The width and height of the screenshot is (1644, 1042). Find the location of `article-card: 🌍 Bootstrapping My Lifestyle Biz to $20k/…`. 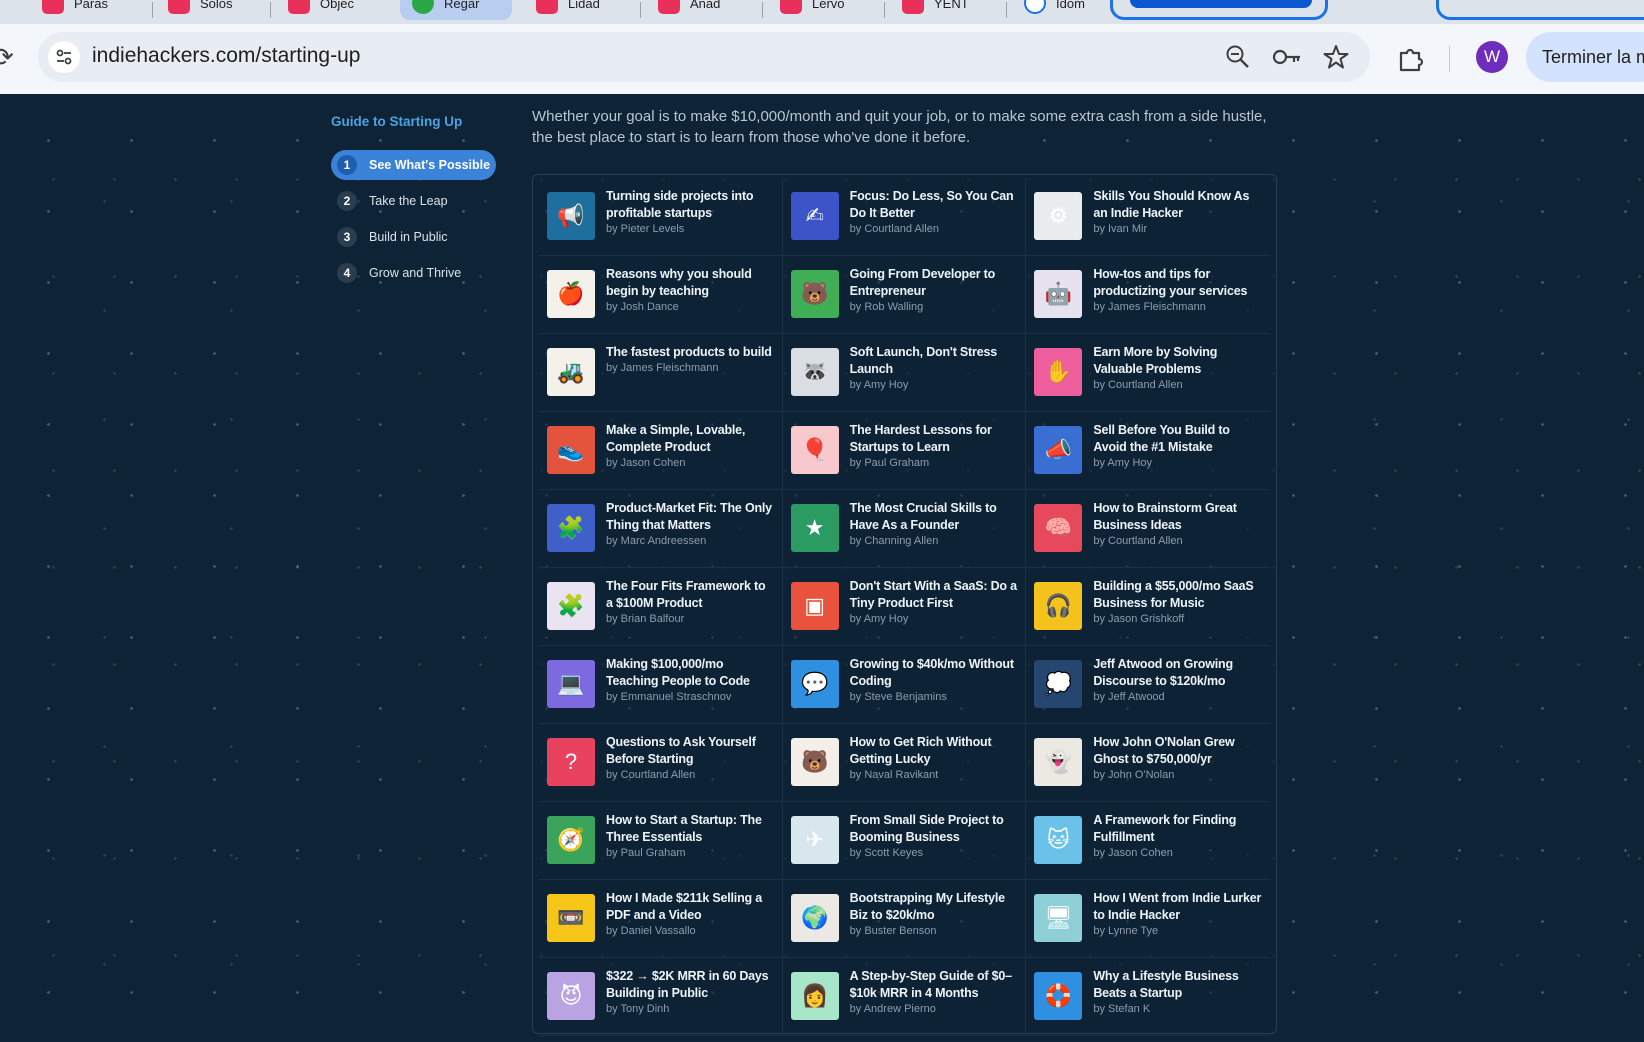

article-card: 🌍 Bootstrapping My Lifestyle Biz to $20k/… is located at coordinates (904, 919).